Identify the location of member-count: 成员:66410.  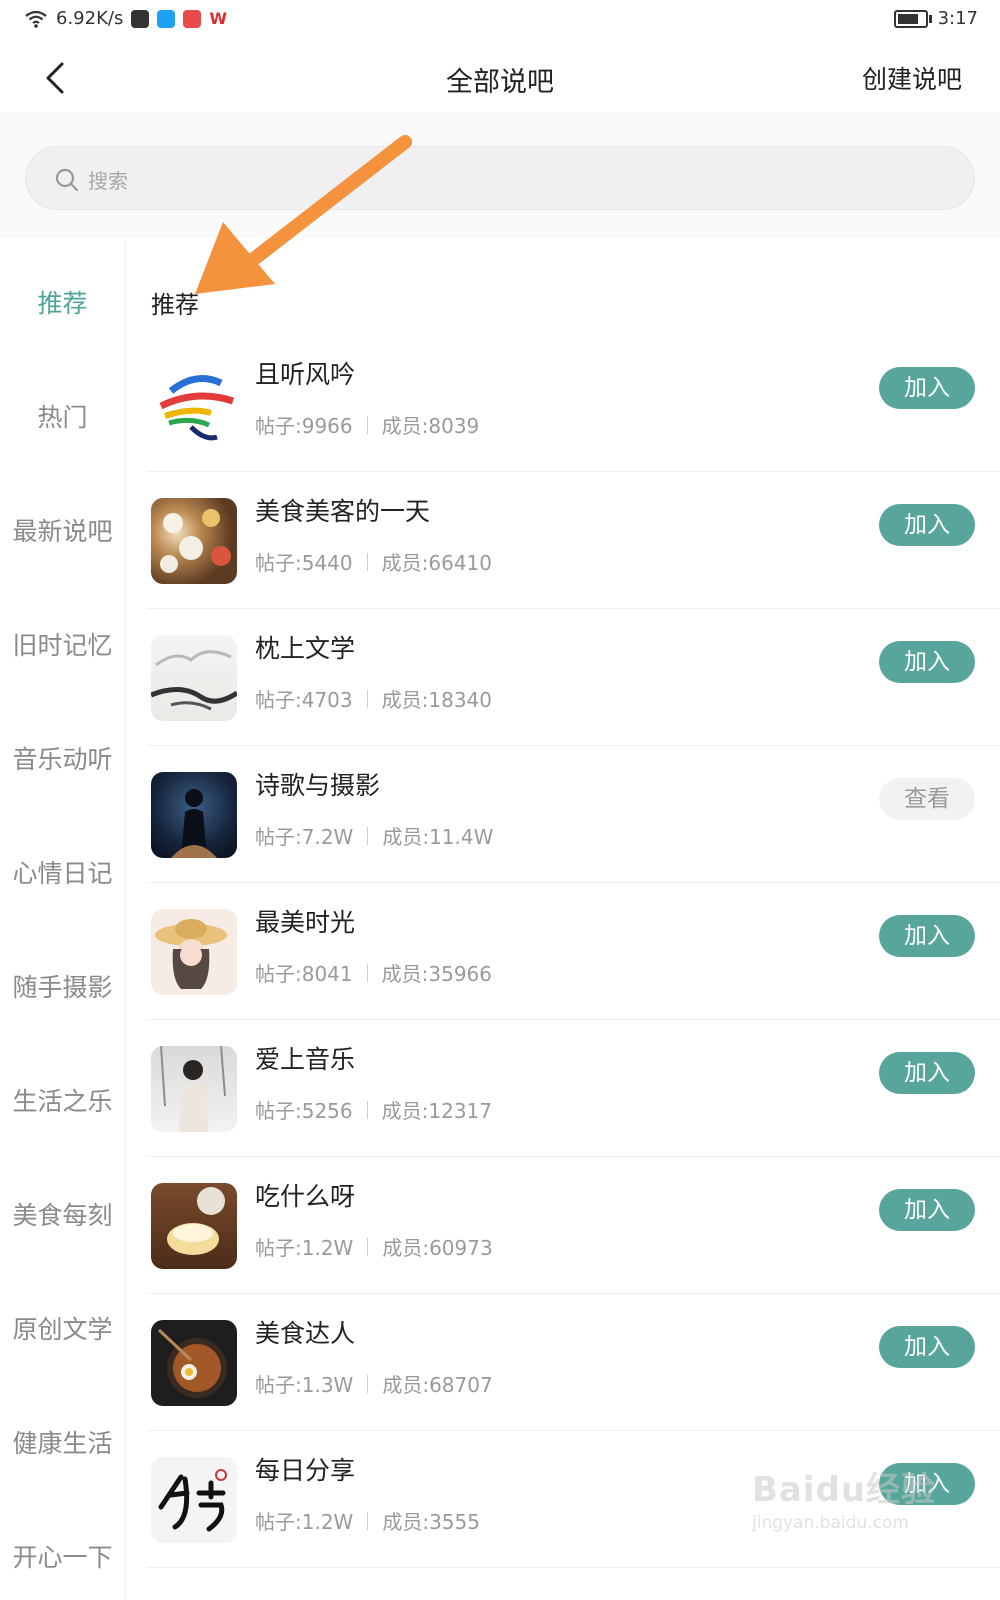
(437, 563).